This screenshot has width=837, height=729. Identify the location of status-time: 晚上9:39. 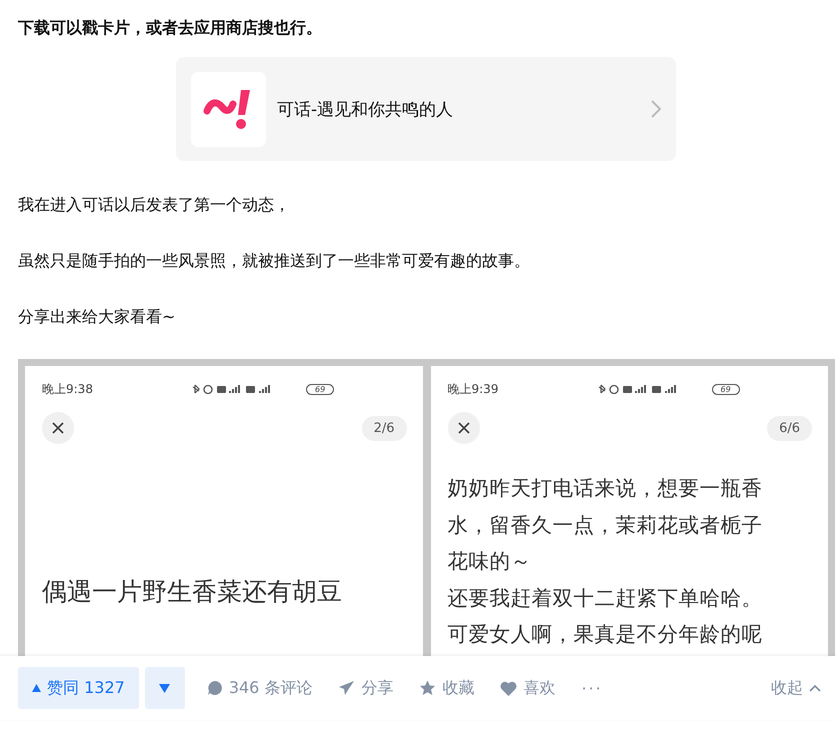
(474, 389).